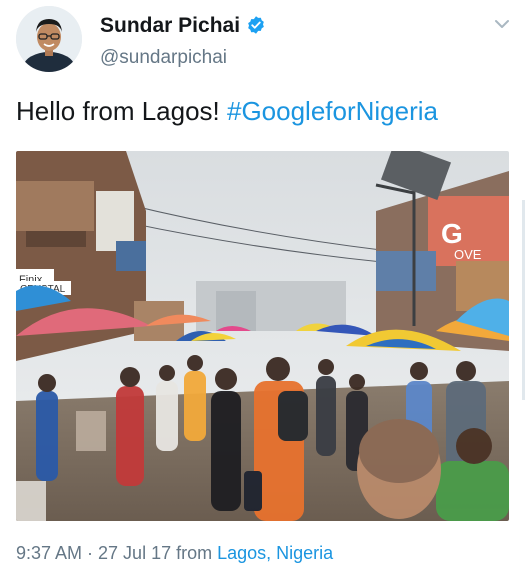  I want to click on tweet-meta: 9:37 AM · 27 Jul 17 from Lagos, Nigeria, so click(174, 553).